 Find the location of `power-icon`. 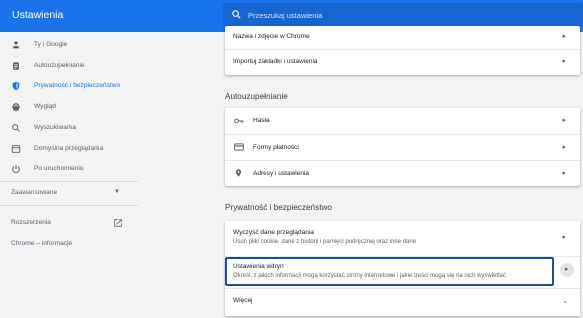

power-icon is located at coordinates (16, 169).